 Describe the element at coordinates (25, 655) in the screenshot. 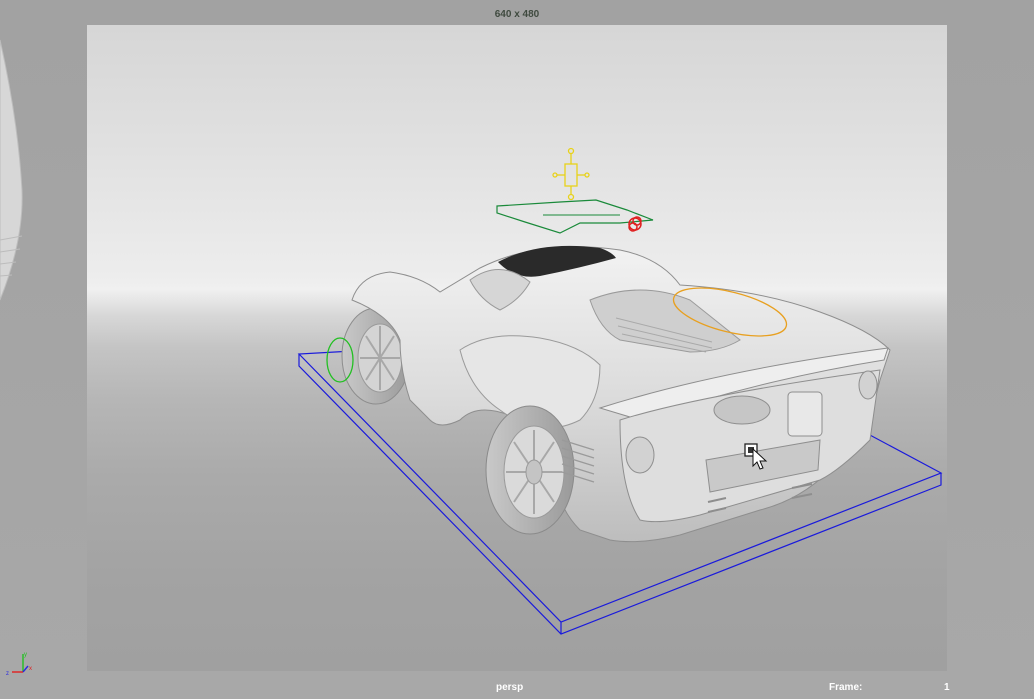

I see `svg-text: y` at that location.